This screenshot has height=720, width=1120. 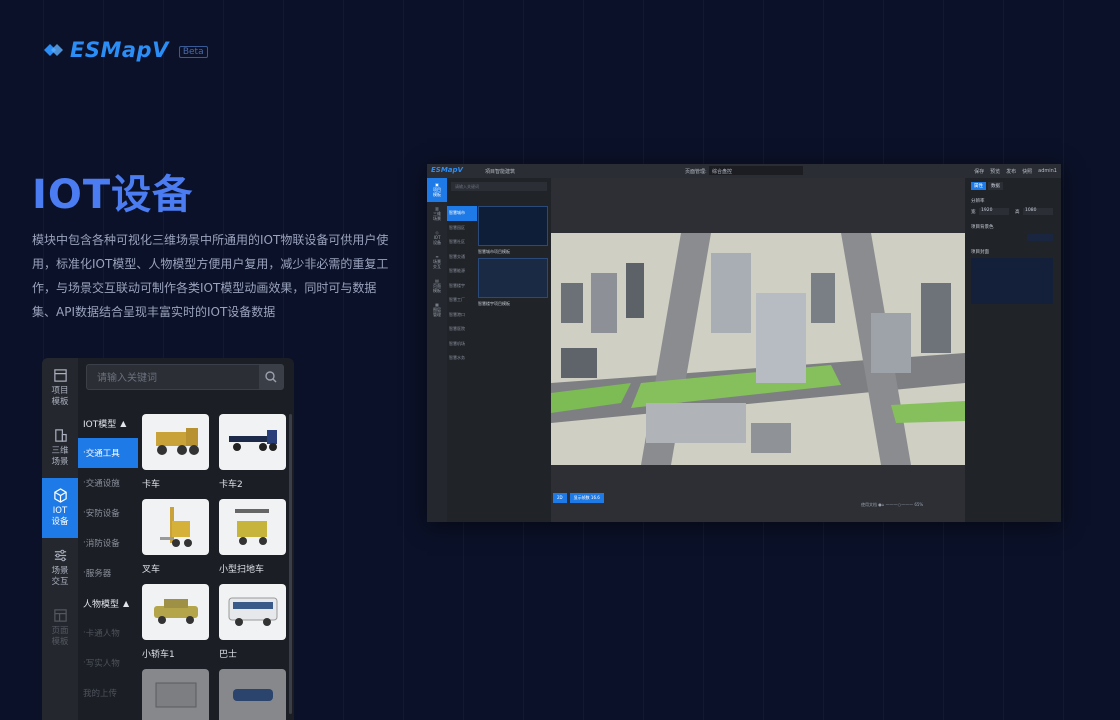 I want to click on app-list-item: 智慧楼宇, so click(x=462, y=286).